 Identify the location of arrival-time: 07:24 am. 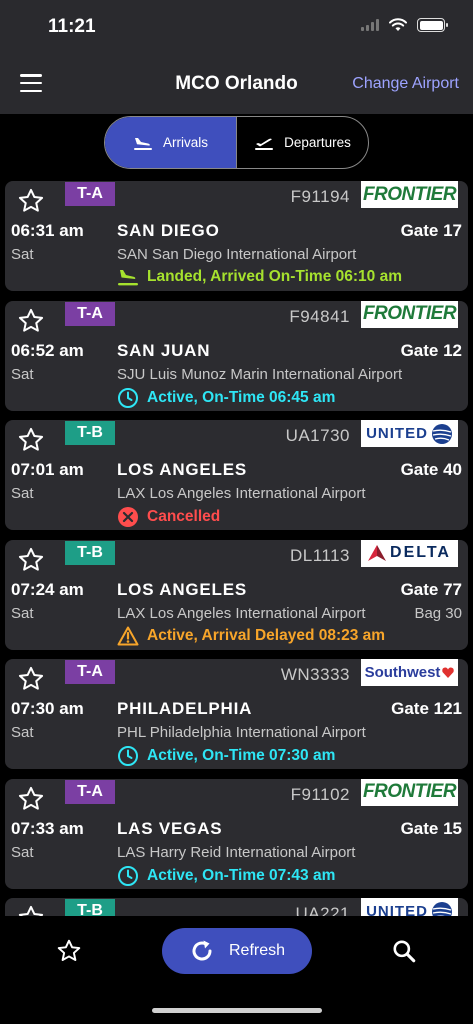
(47, 589).